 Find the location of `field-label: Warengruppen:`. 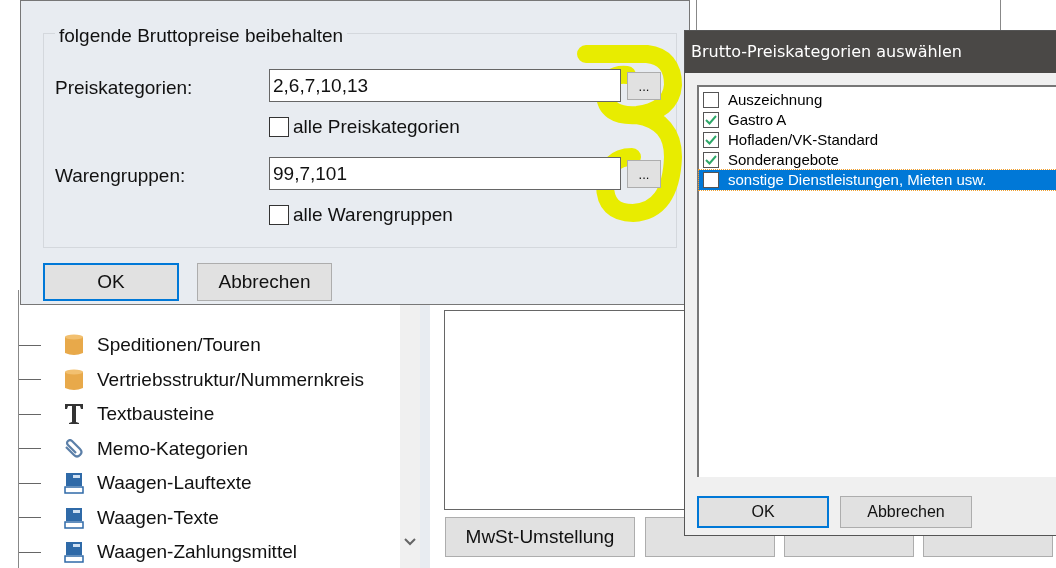

field-label: Warengruppen: is located at coordinates (120, 176).